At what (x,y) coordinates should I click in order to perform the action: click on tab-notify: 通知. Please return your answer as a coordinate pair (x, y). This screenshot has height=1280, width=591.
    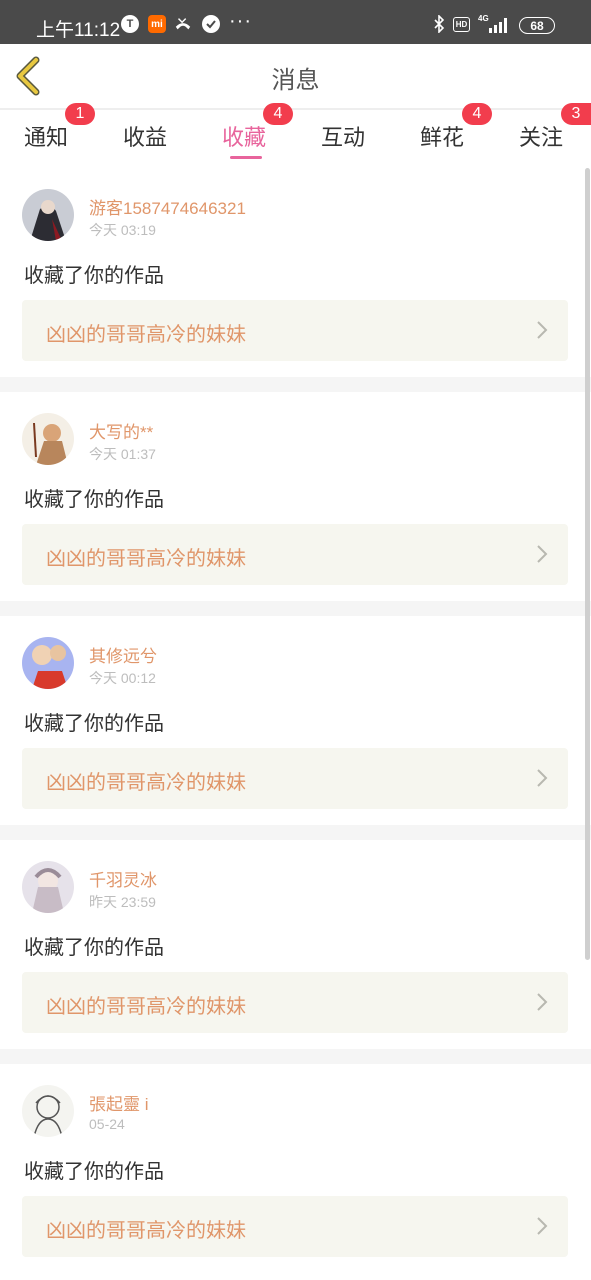
    Looking at the image, I should click on (46, 136).